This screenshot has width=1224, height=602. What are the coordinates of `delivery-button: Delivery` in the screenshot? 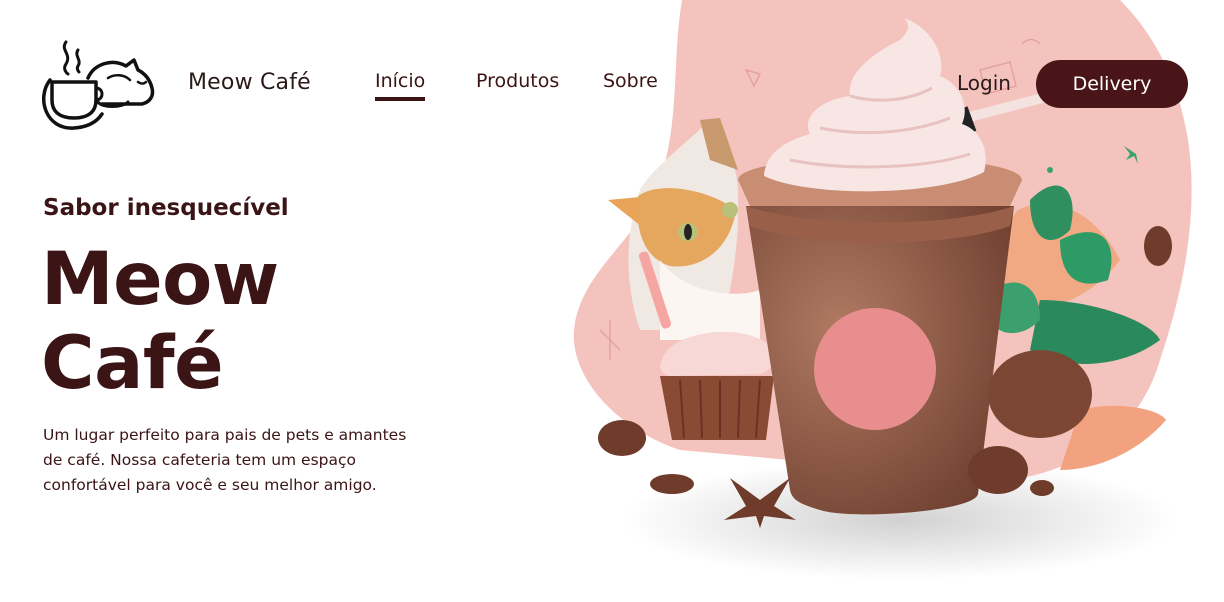 It's located at (1112, 84).